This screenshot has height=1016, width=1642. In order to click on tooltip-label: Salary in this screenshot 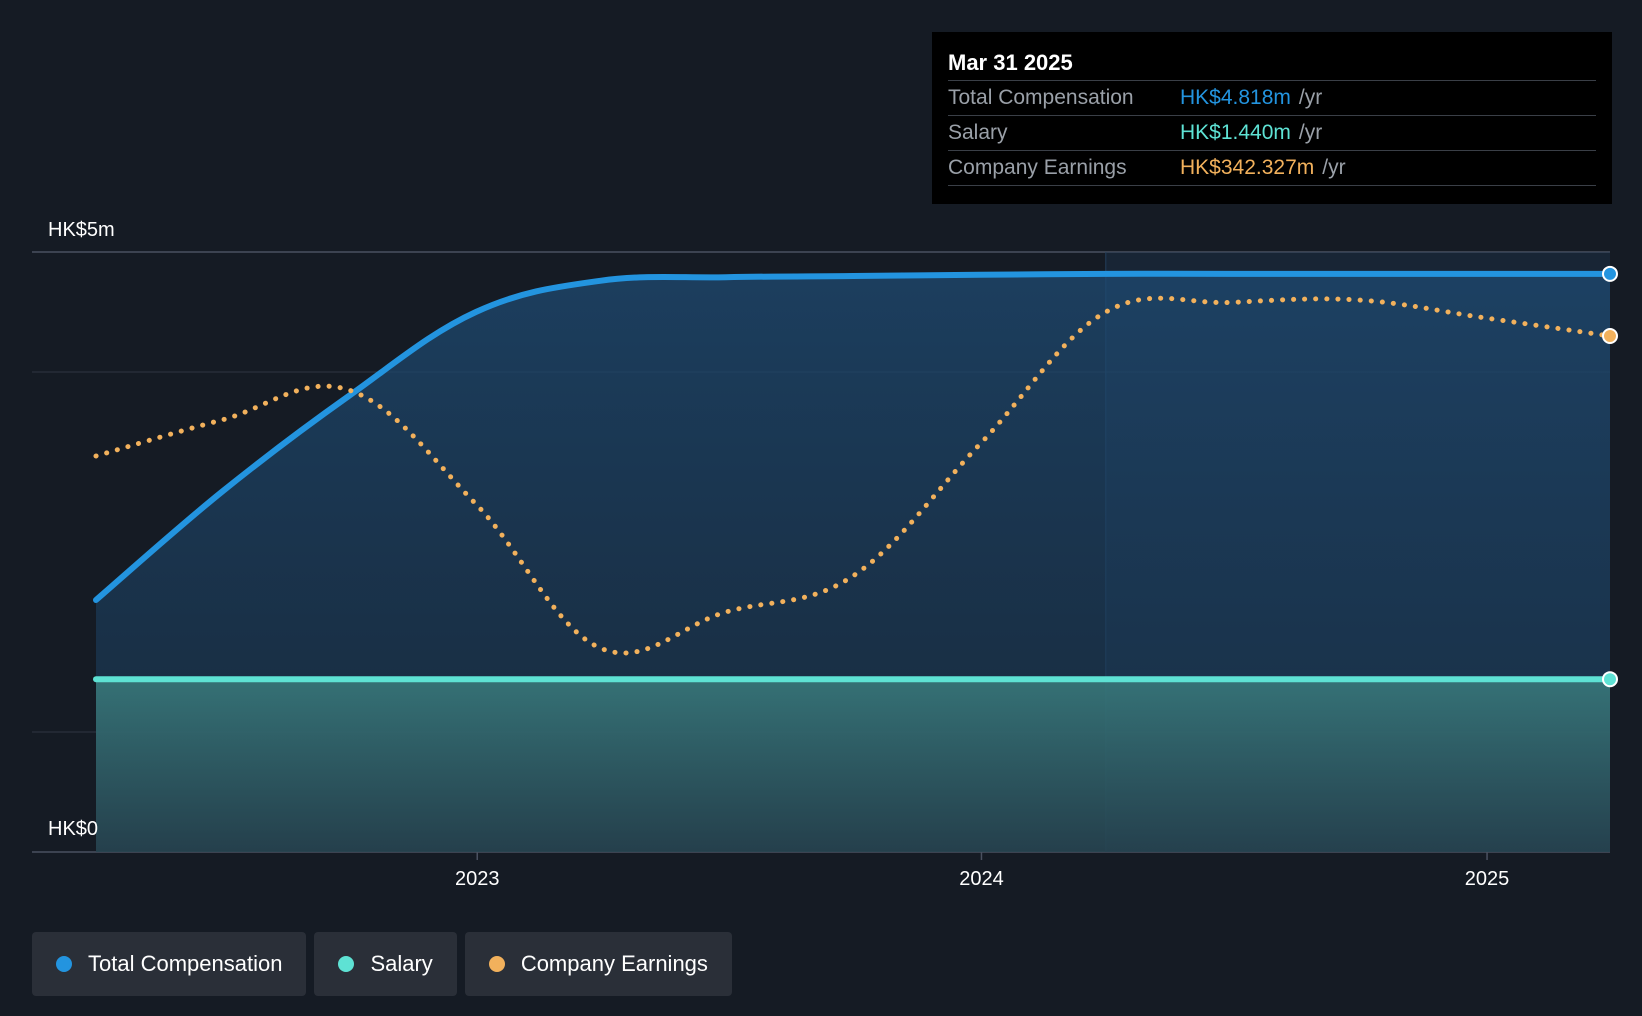, I will do `click(978, 132)`.